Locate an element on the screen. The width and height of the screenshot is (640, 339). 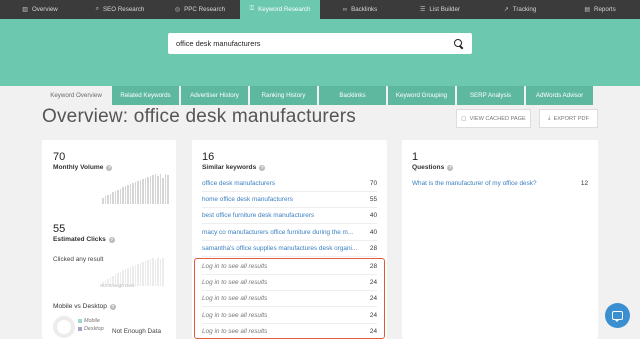
monthly-volume-label: Monthly Volume? is located at coordinates (83, 167).